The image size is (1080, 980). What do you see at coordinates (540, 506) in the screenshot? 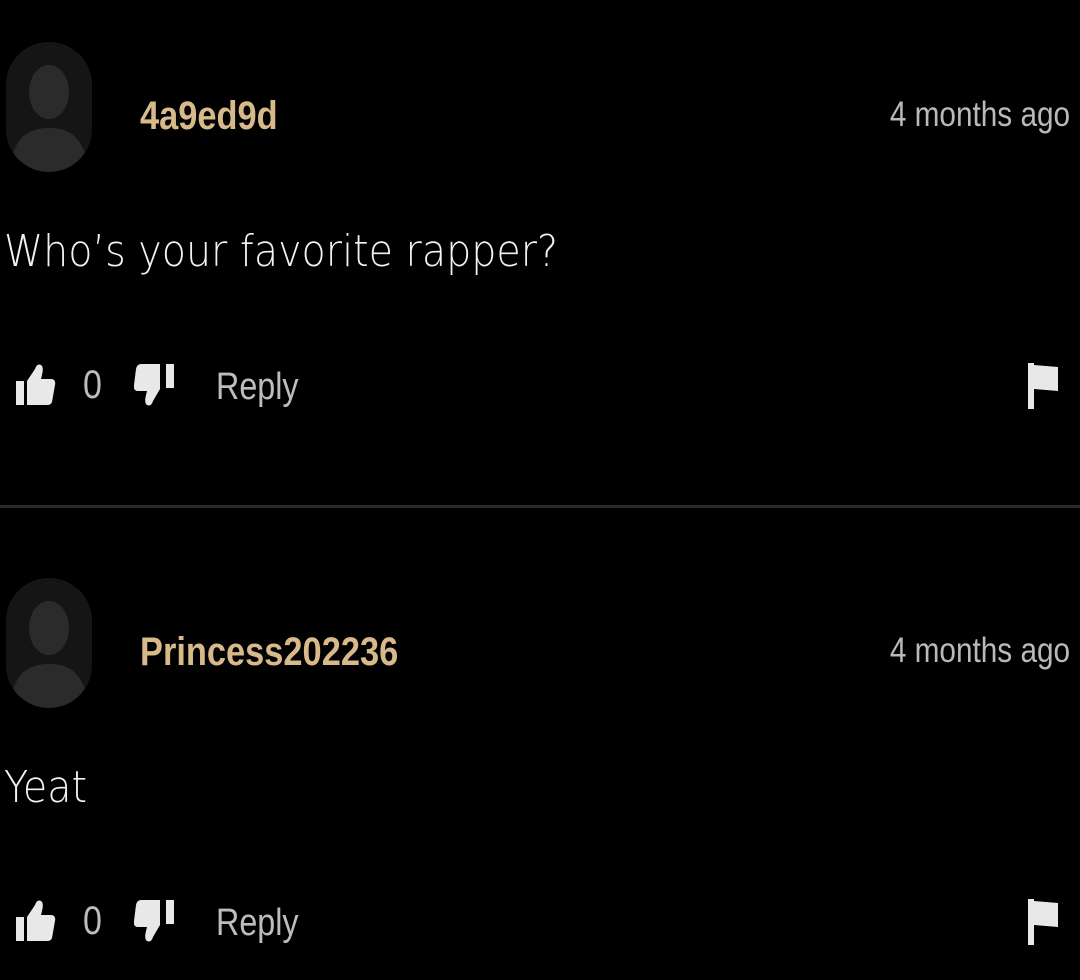
I see `comment-divider` at bounding box center [540, 506].